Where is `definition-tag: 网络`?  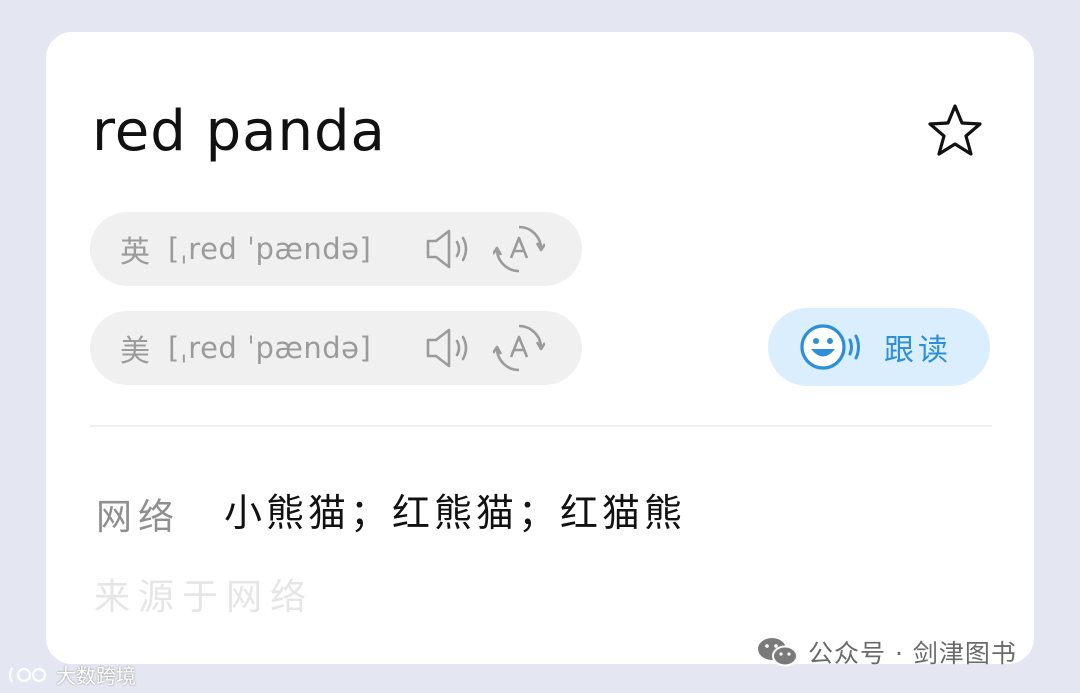 definition-tag: 网络 is located at coordinates (138, 517).